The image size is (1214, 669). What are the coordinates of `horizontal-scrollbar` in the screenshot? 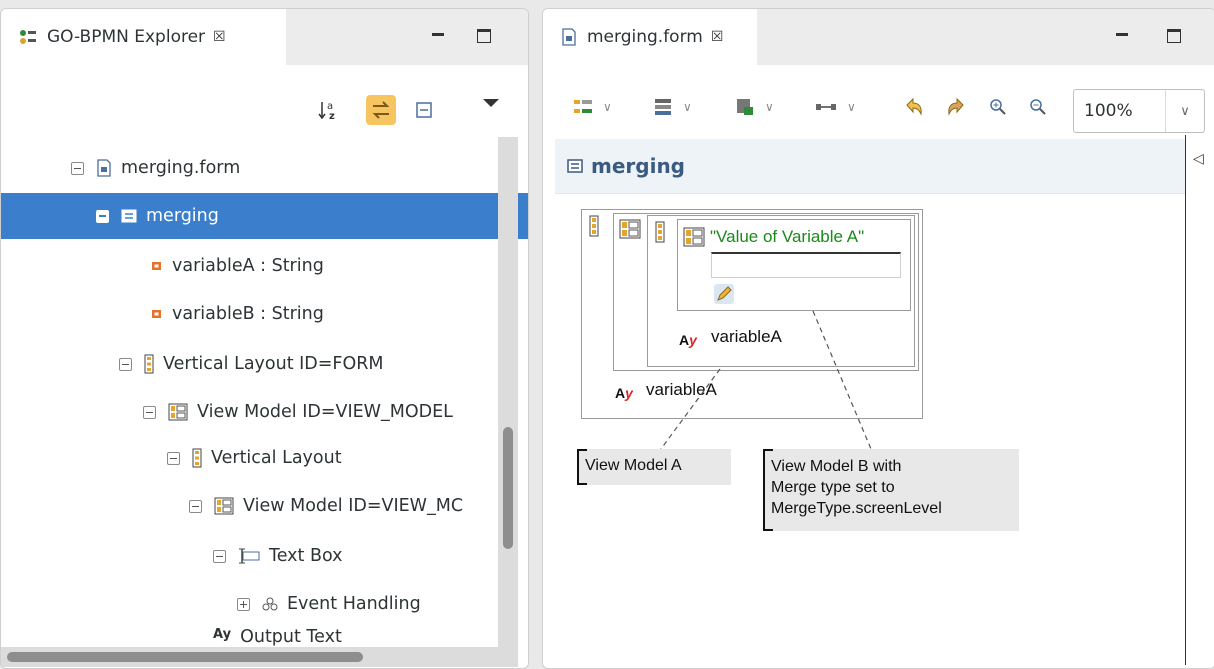 It's located at (259, 657).